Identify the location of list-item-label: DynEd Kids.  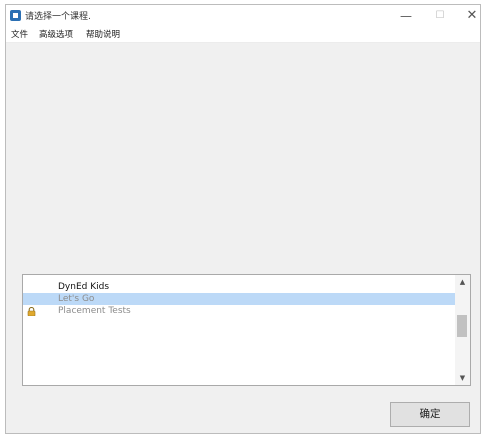
(84, 287).